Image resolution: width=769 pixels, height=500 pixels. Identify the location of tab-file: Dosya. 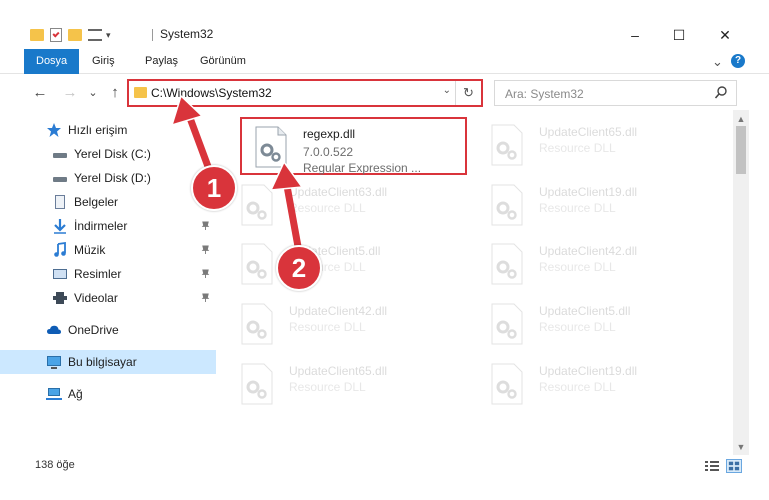
(52, 61).